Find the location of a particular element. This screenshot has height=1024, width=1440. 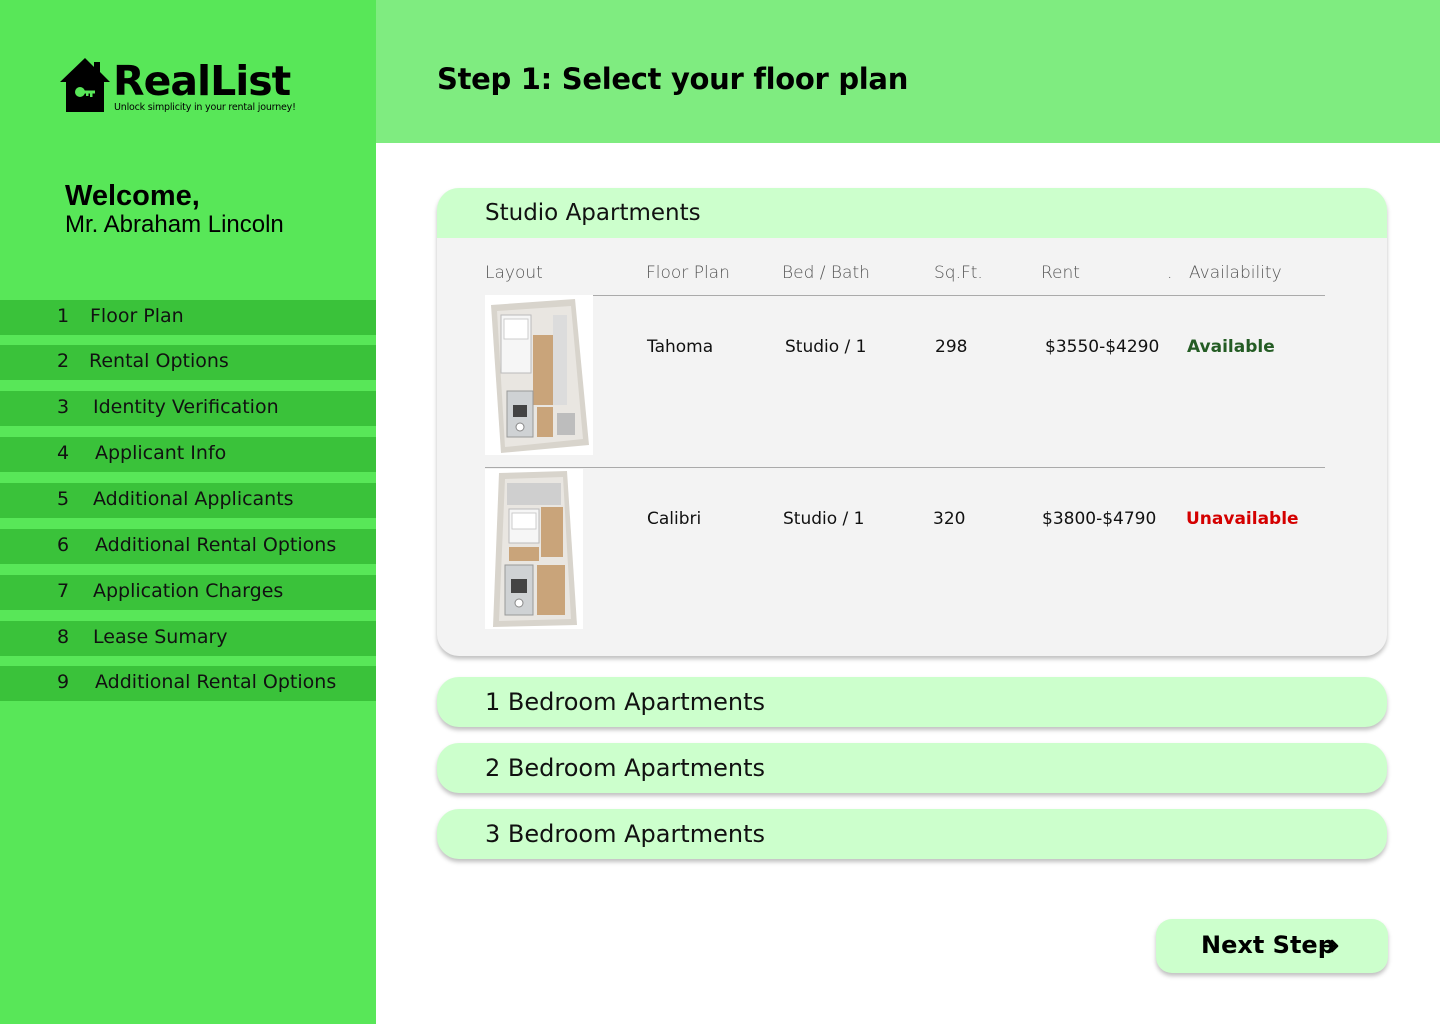

step-item-identity-verification: 3 Identity Verification is located at coordinates (188, 408).